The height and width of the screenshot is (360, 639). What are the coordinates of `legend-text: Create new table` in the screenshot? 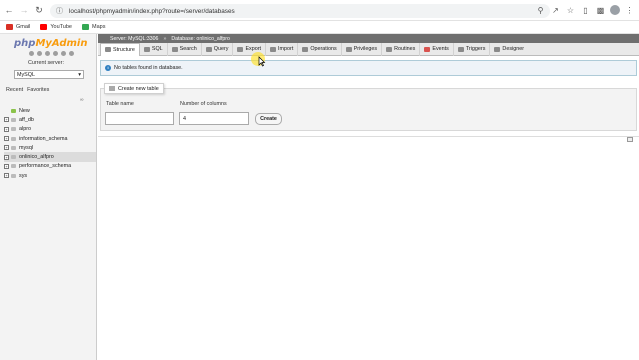 It's located at (138, 88).